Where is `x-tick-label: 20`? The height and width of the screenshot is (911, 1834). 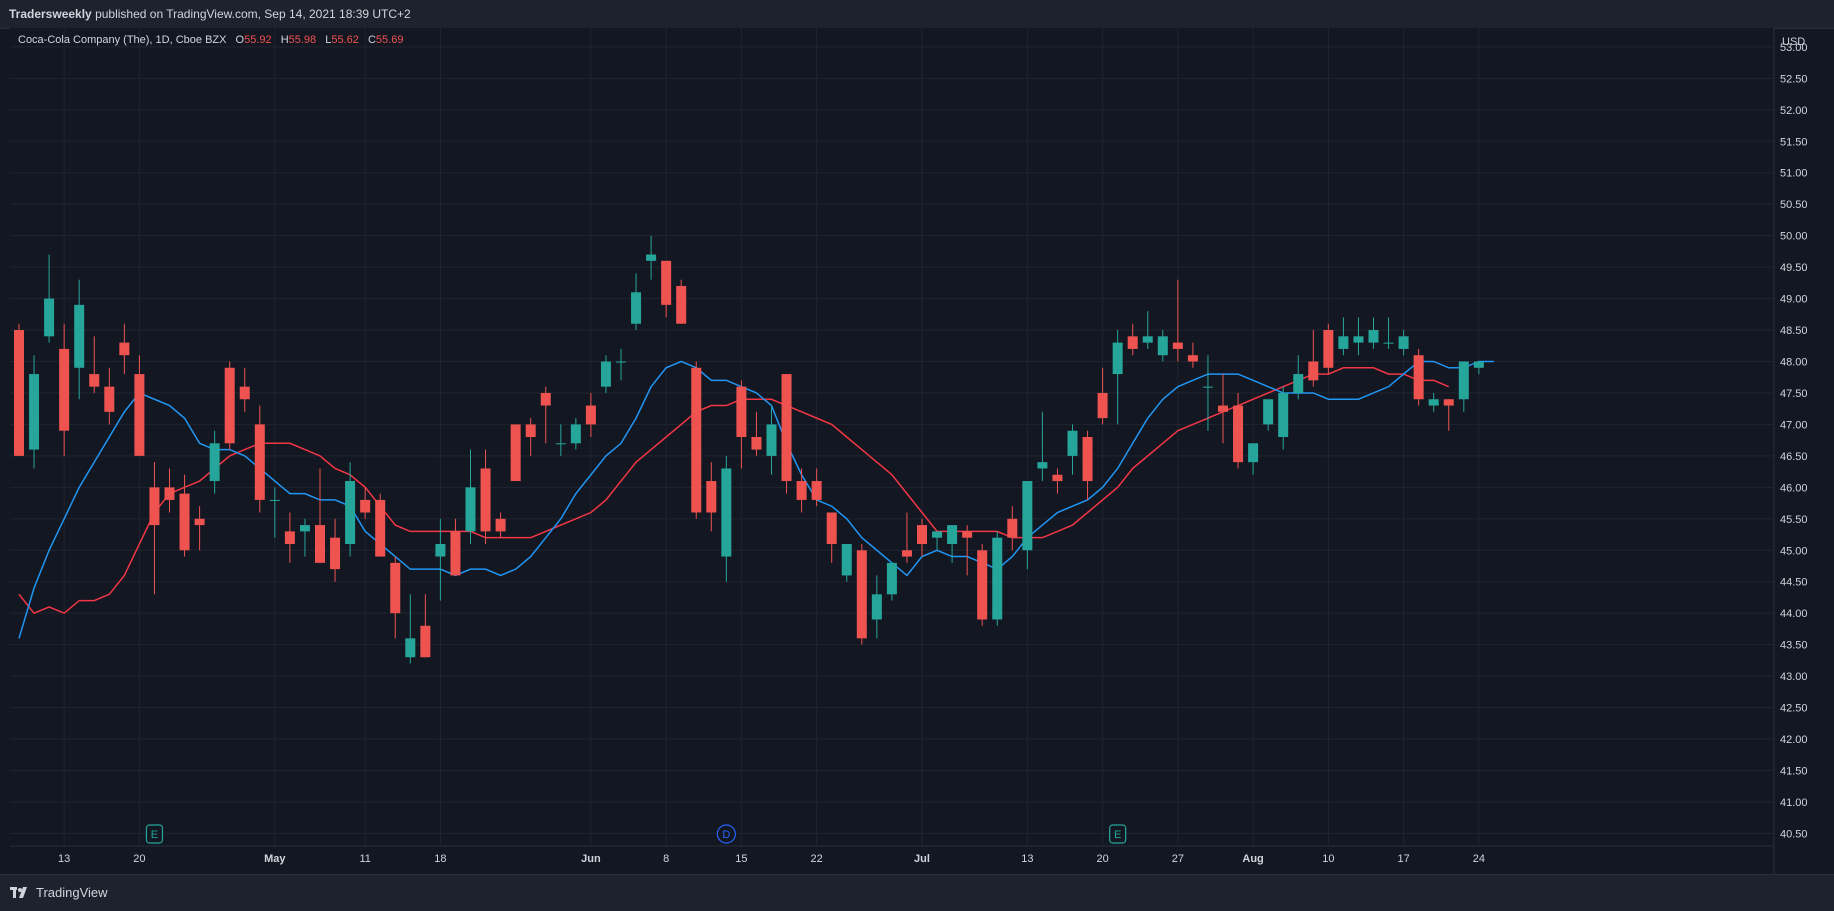
x-tick-label: 20 is located at coordinates (1102, 859).